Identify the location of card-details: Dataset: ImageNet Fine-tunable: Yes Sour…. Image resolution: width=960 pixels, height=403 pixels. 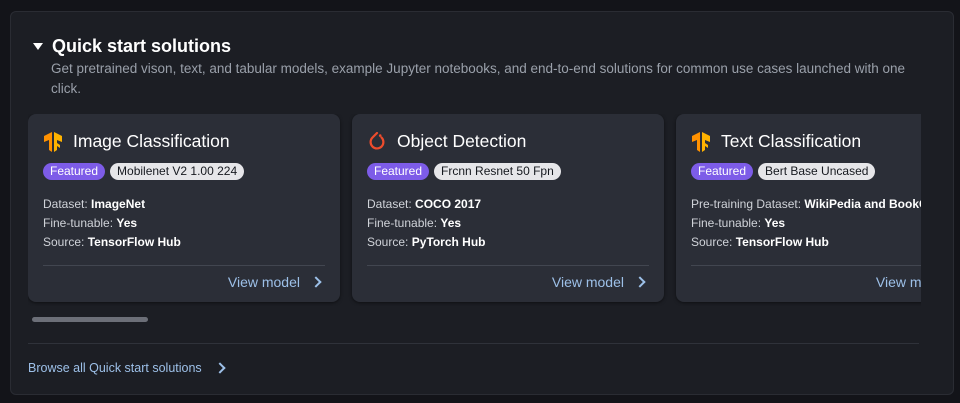
(112, 223).